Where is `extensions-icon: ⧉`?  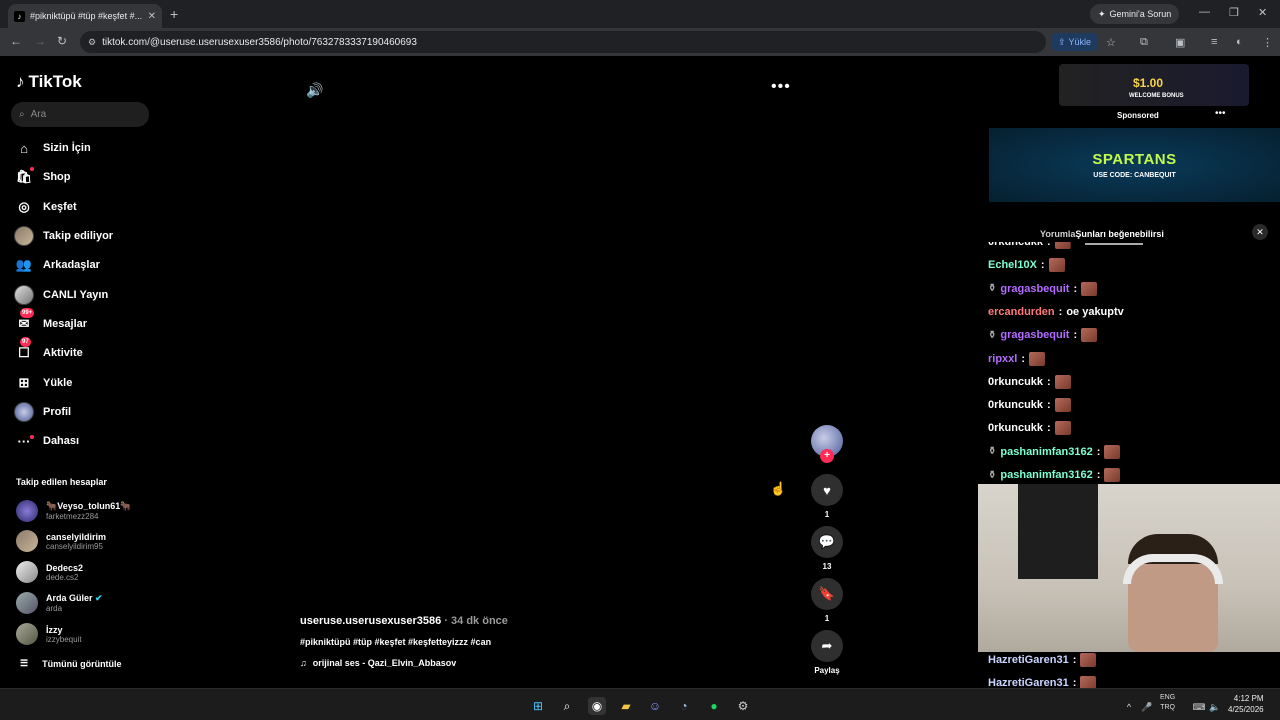
extensions-icon: ⧉ is located at coordinates (1144, 42).